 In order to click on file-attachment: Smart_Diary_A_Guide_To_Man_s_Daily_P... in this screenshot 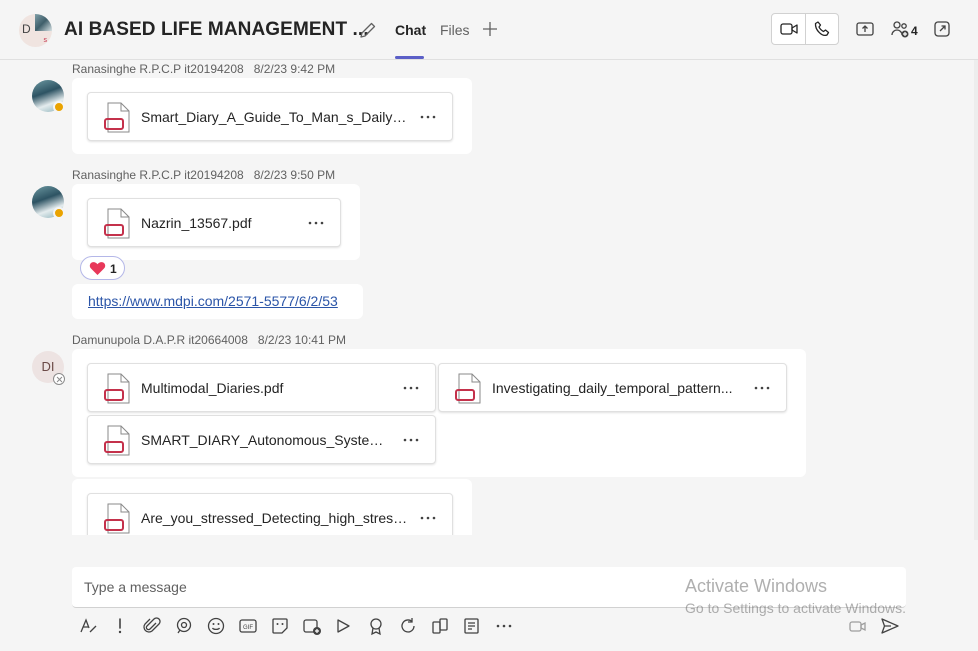, I will do `click(270, 116)`.